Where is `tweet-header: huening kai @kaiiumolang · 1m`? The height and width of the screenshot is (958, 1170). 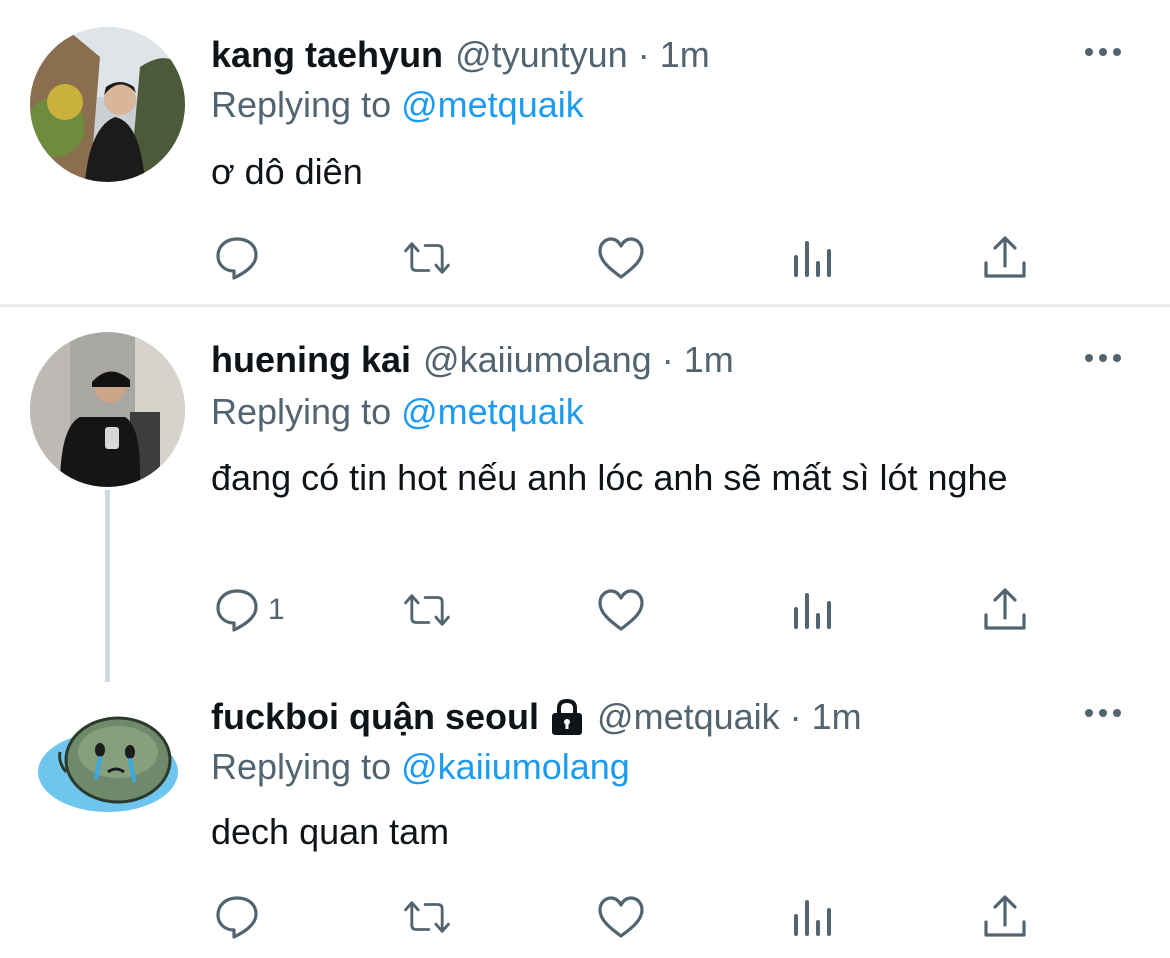 tweet-header: huening kai @kaiiumolang · 1m is located at coordinates (472, 360).